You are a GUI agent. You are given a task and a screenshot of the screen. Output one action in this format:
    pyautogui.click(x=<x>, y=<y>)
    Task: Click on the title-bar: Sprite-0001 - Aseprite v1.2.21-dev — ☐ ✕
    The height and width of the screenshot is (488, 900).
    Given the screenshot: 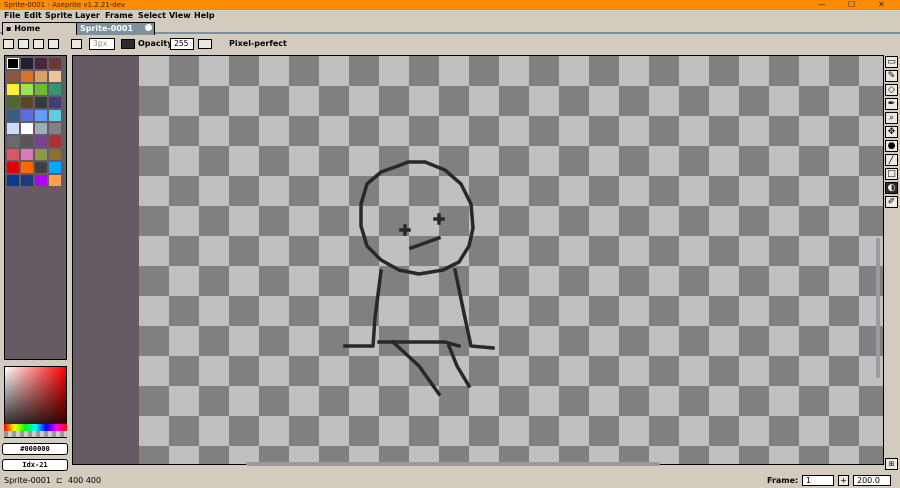 What is the action you would take?
    pyautogui.click(x=450, y=5)
    